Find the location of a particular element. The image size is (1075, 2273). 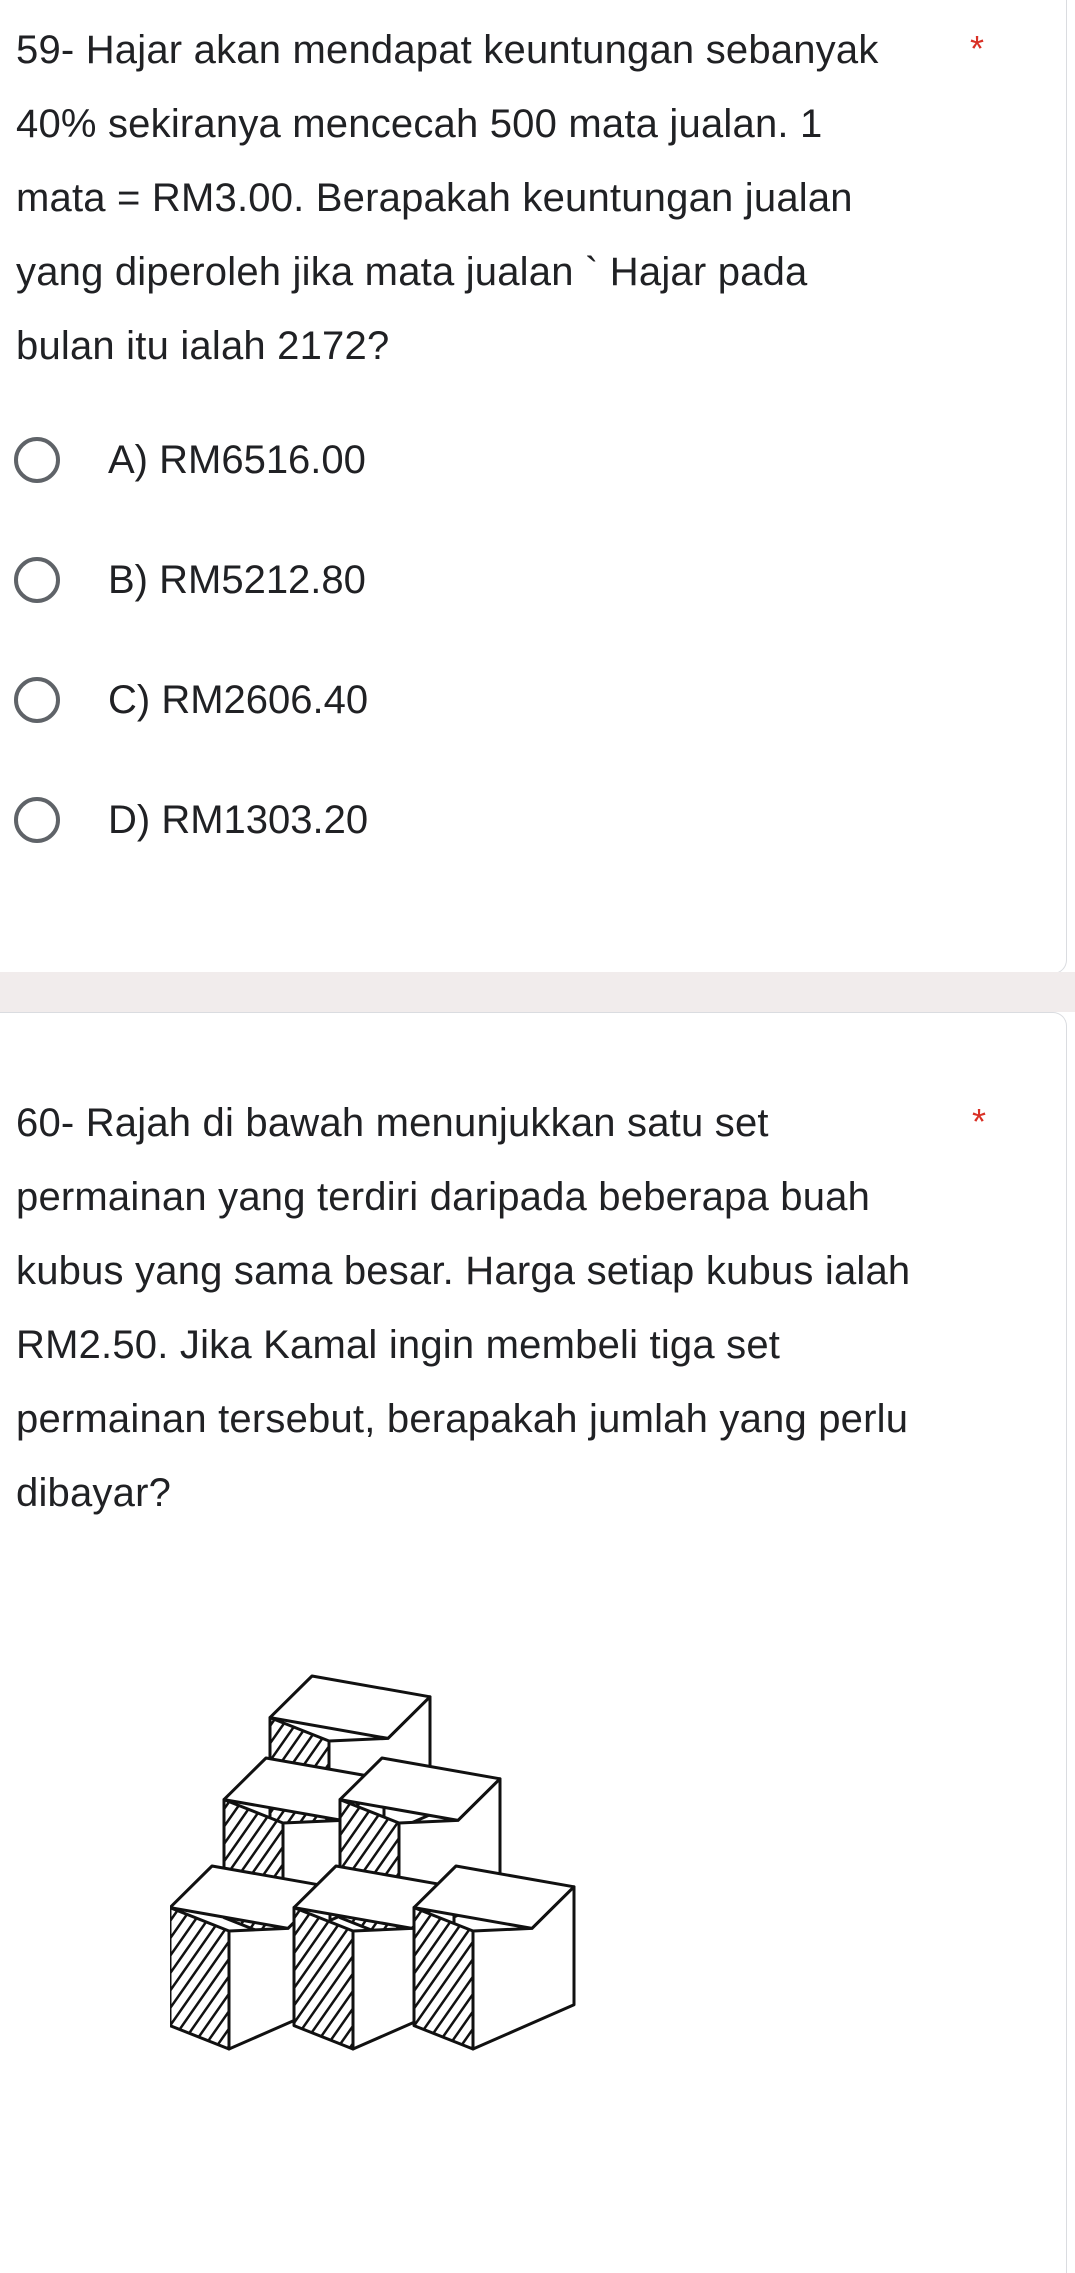

option-b: B) RM5212.80 is located at coordinates (190, 580).